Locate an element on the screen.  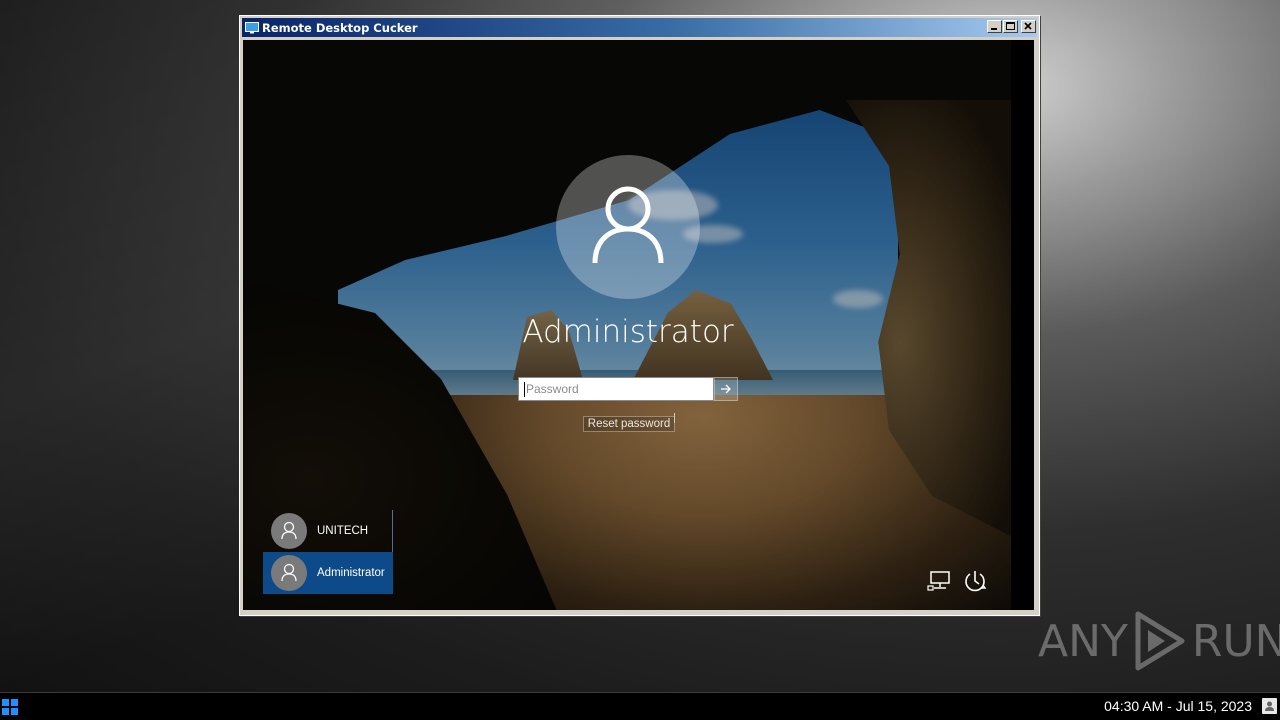
start-button is located at coordinates (10, 707).